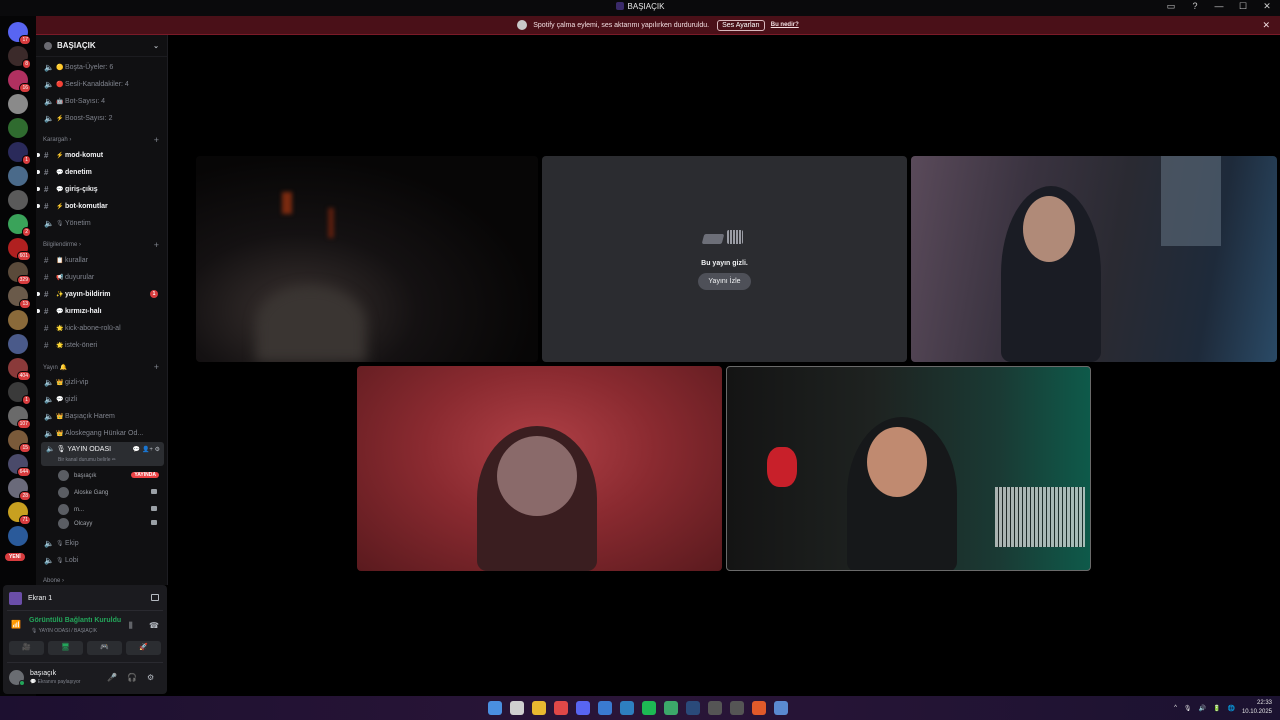  Describe the element at coordinates (101, 294) in the screenshot. I see `channel-item: # ✨ yayın-bildirim 1` at that location.